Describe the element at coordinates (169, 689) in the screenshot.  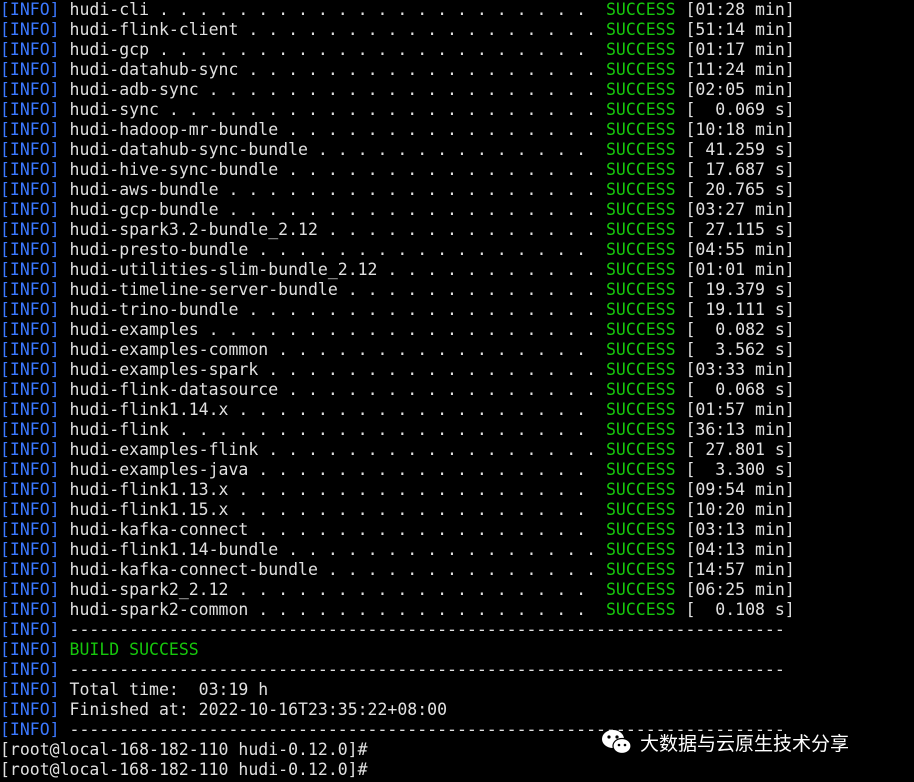
I see `total-time: Total time: 03:19 h` at that location.